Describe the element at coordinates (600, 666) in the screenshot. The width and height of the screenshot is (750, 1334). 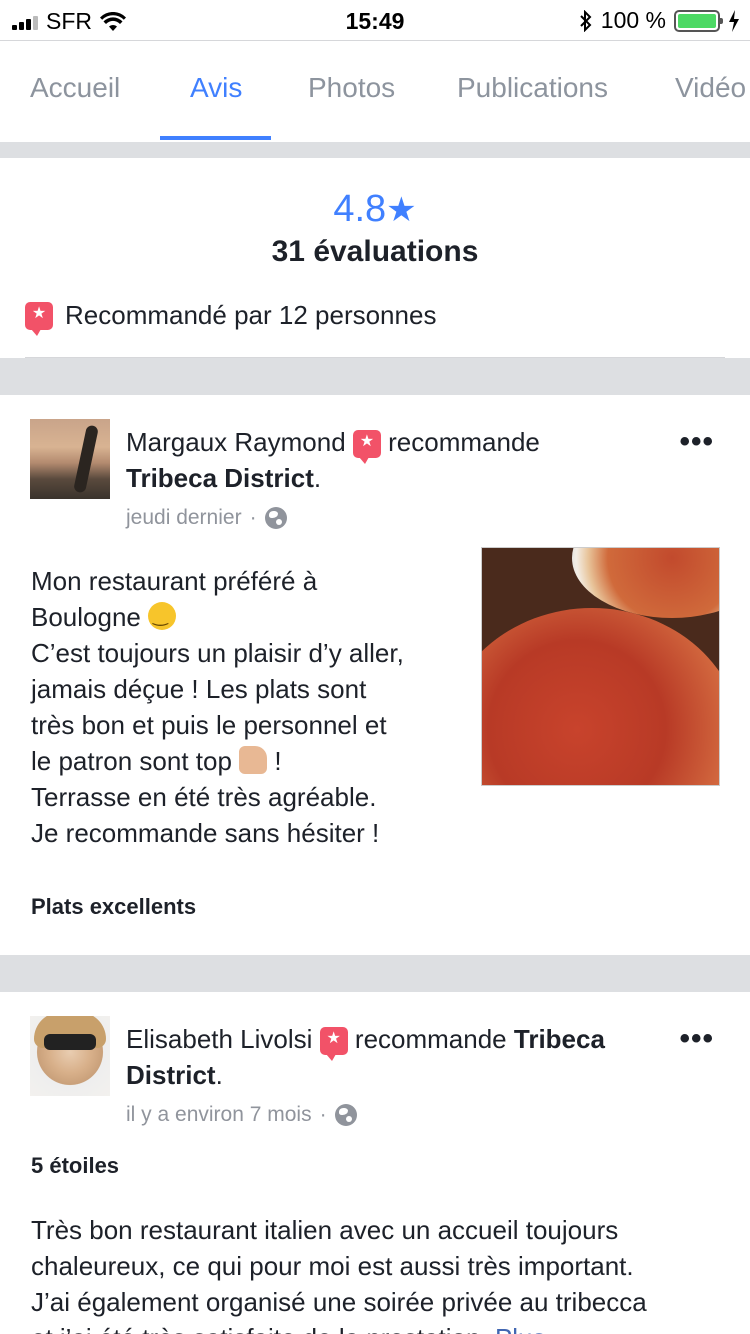
I see `review-photo` at that location.